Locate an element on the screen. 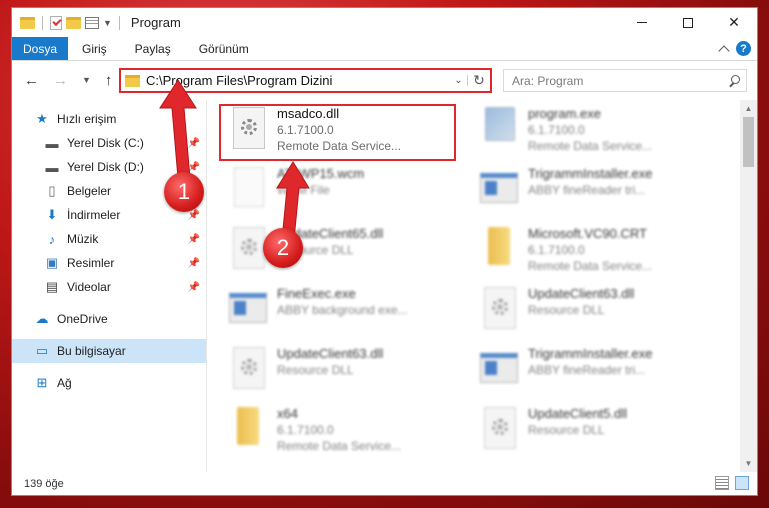  network-icon: ⊞ is located at coordinates (42, 382).